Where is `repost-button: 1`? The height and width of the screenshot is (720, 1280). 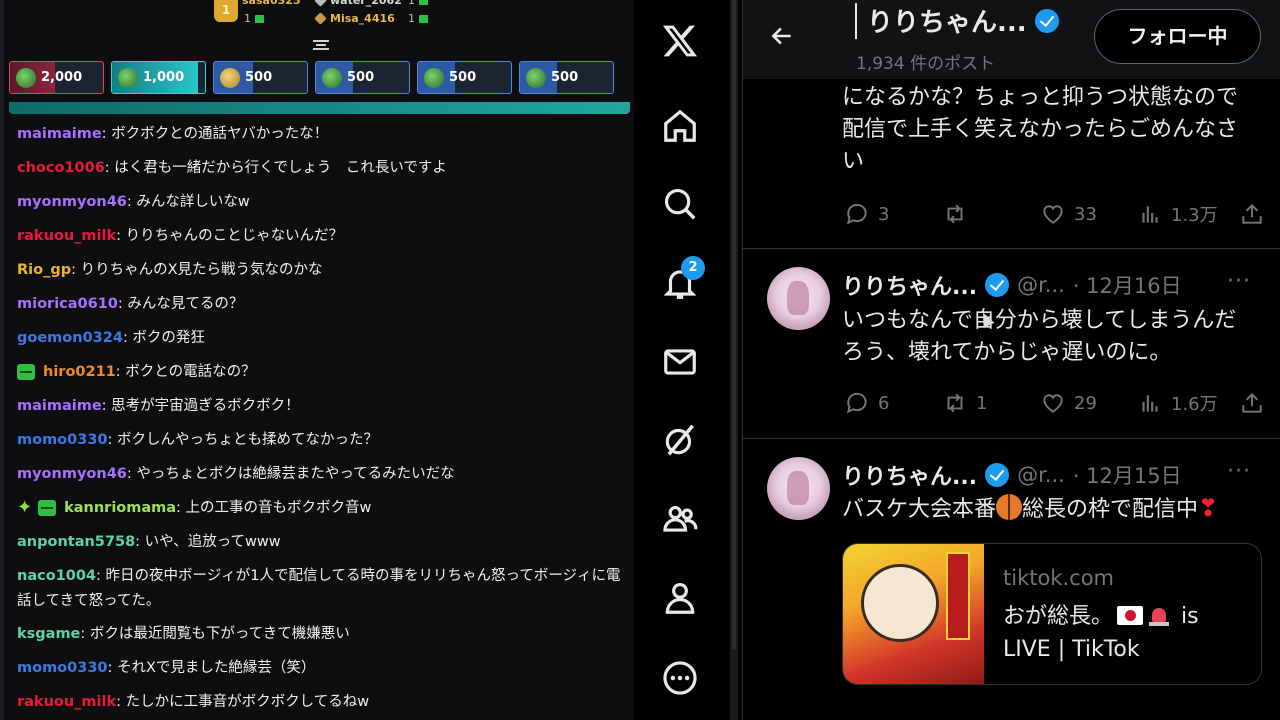 repost-button: 1 is located at coordinates (964, 403).